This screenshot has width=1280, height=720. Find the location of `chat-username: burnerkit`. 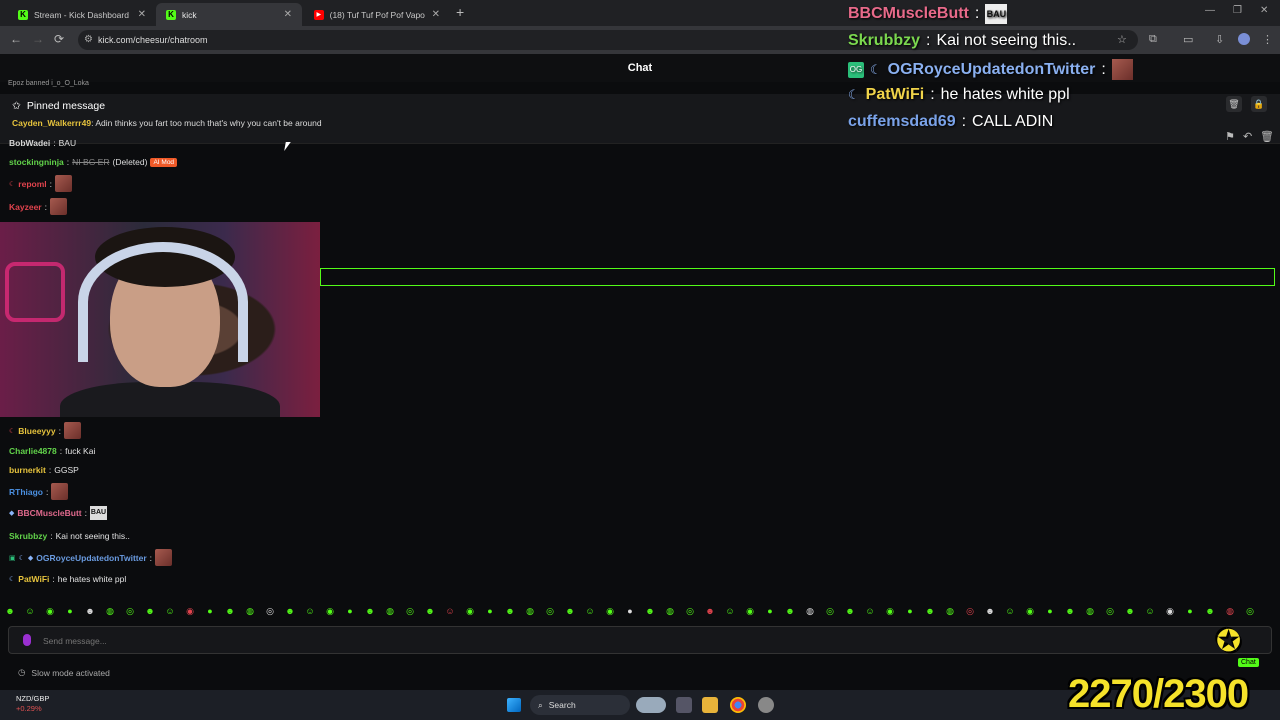

chat-username: burnerkit is located at coordinates (27, 470).